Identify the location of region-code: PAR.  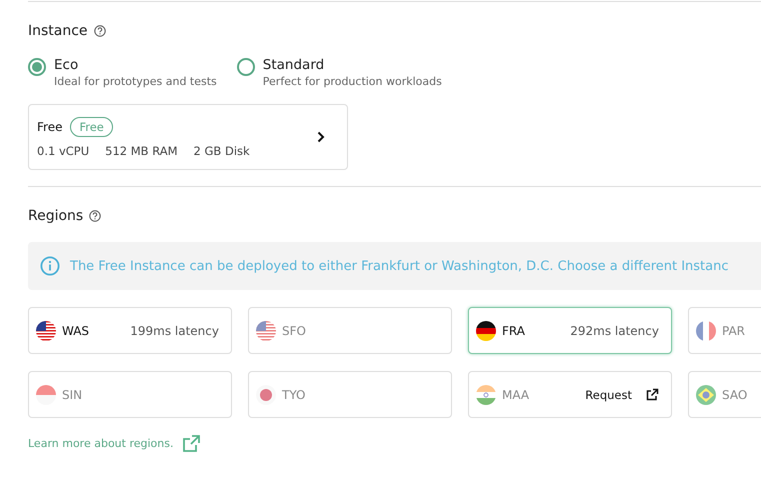
(734, 331).